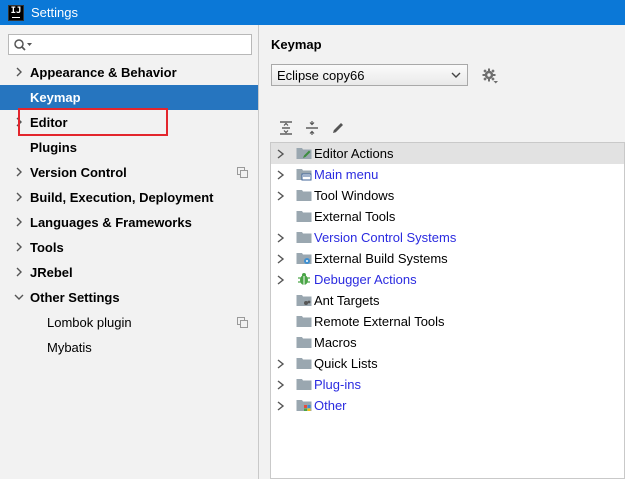 This screenshot has height=479, width=625. I want to click on folder-menu-icon, so click(304, 175).